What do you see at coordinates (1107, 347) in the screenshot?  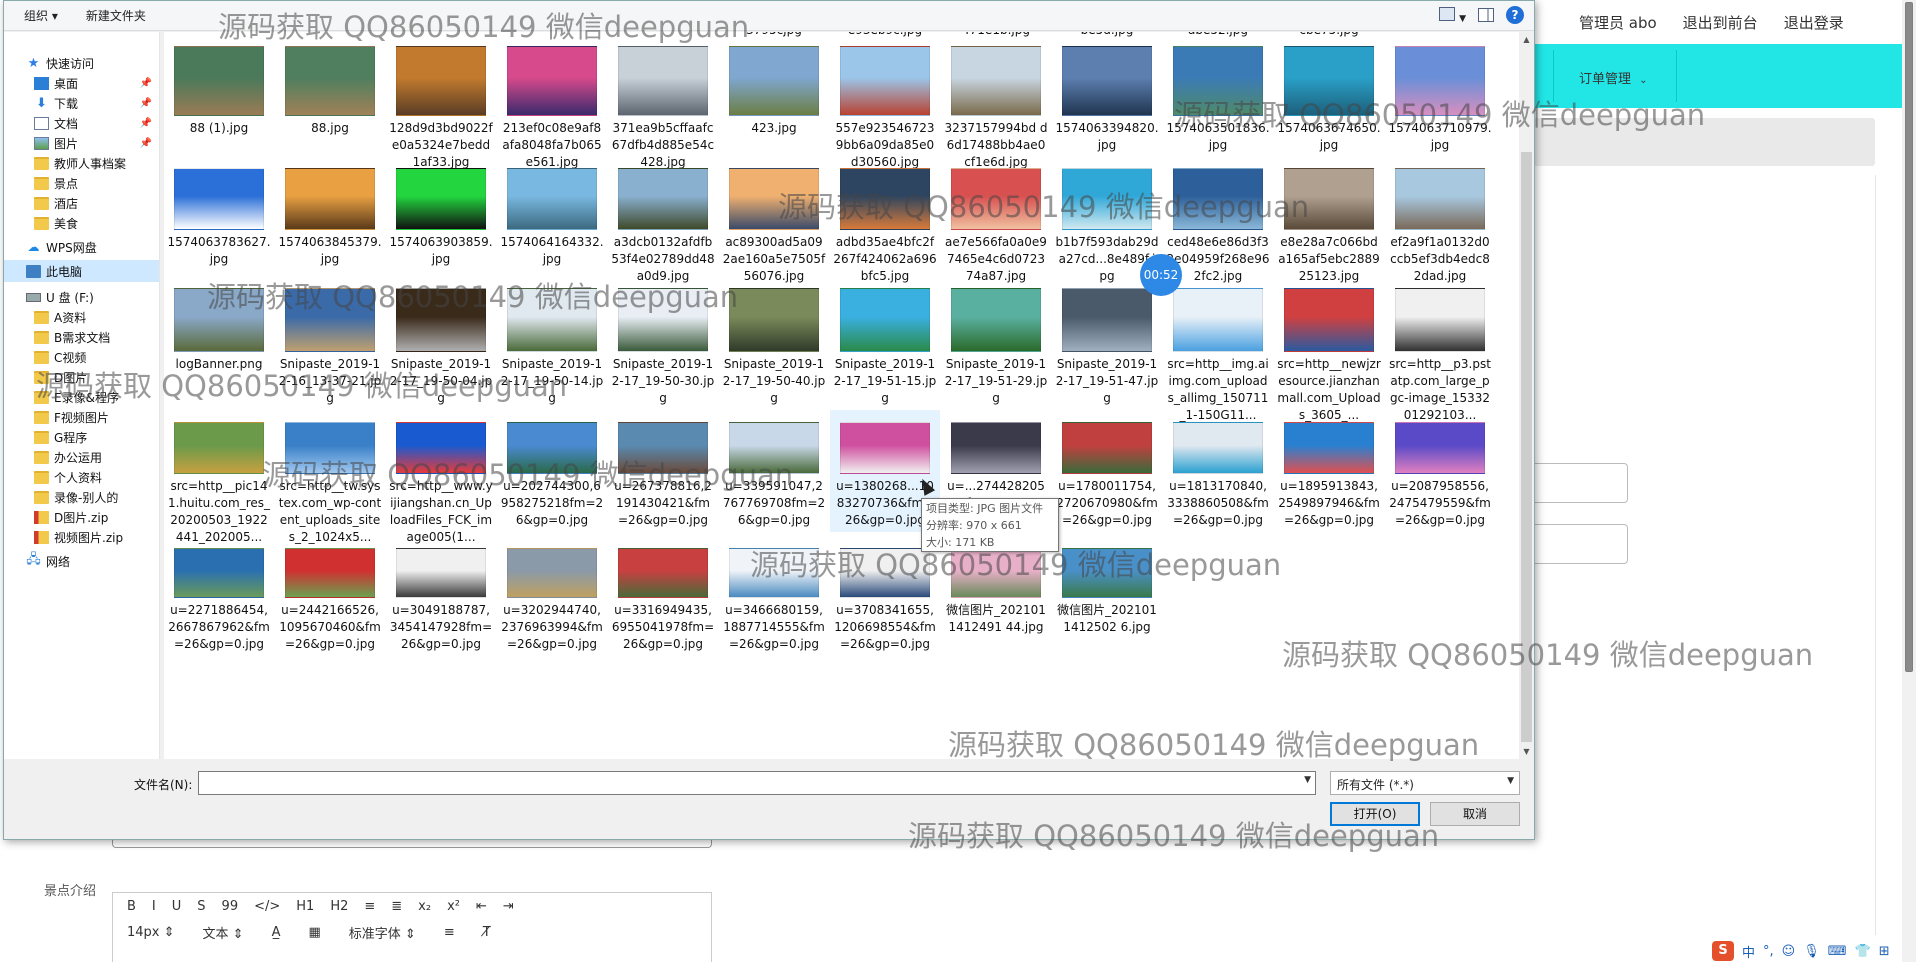 I see `file-item: Snipaste_2019-12-17_19-51-47.jpg` at bounding box center [1107, 347].